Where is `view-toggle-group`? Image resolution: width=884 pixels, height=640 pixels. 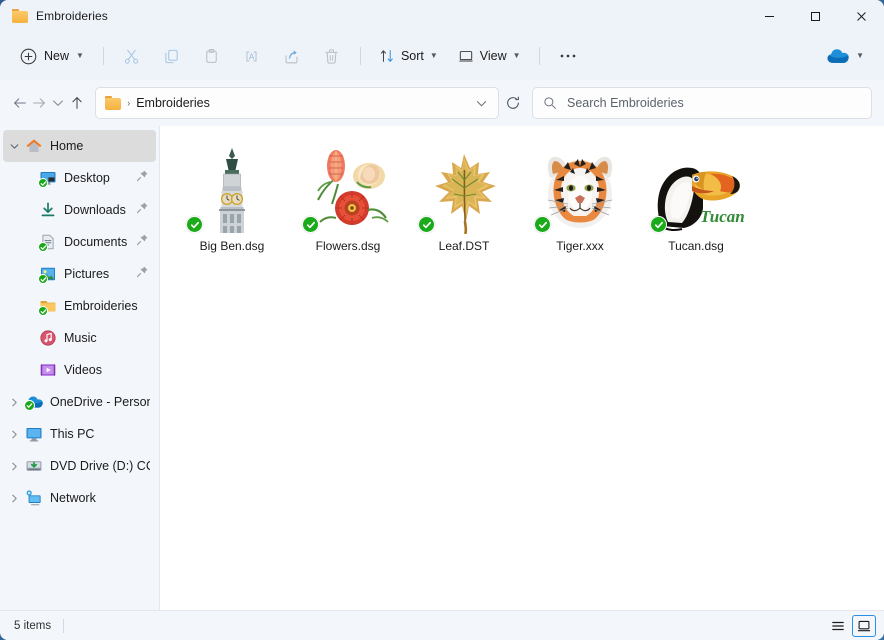 view-toggle-group is located at coordinates (851, 625).